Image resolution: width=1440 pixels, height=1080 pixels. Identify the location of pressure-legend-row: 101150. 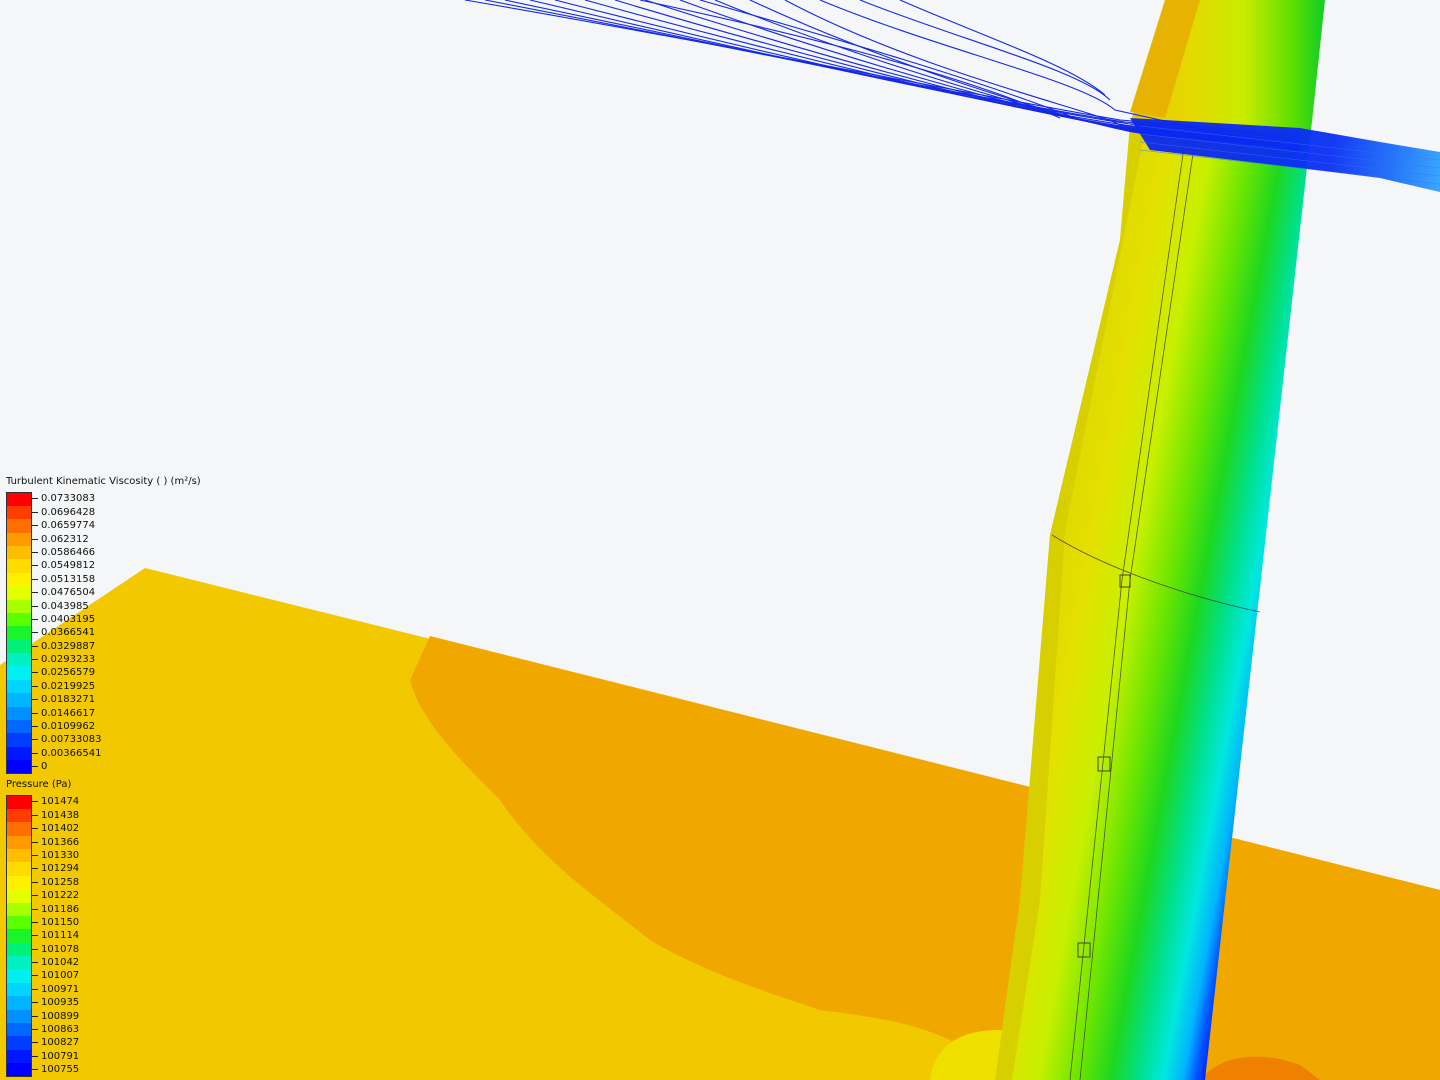
(42, 922).